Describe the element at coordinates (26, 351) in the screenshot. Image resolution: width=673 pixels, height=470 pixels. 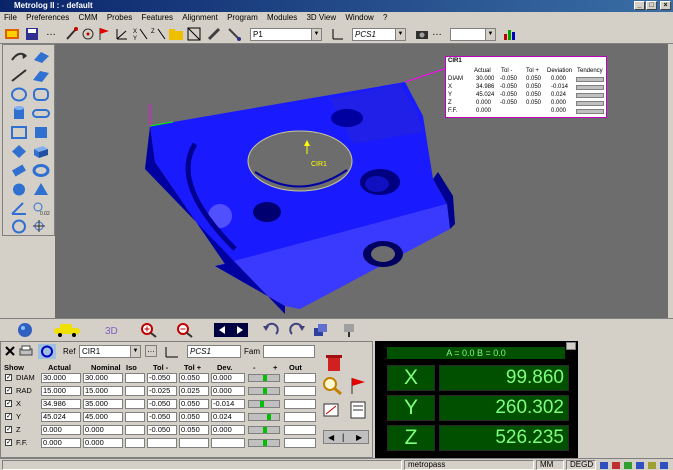
I see `print-icon` at that location.